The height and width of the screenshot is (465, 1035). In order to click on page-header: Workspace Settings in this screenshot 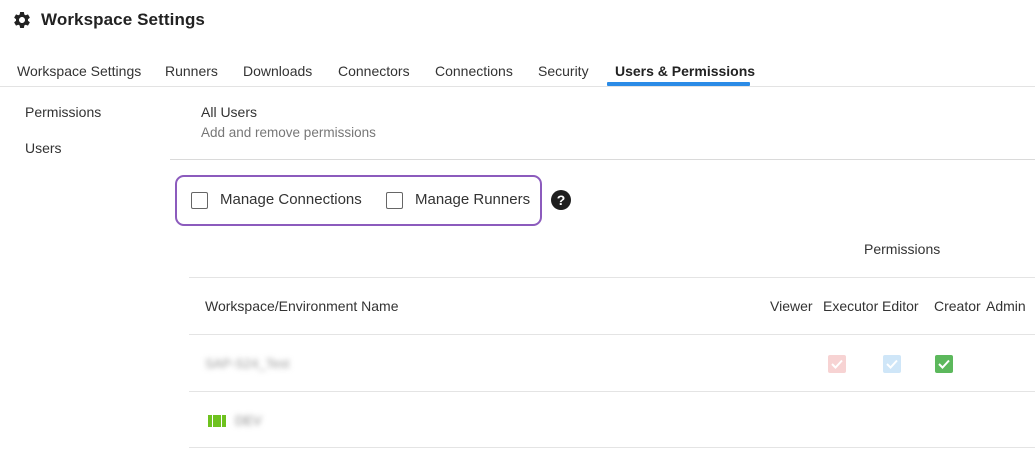, I will do `click(108, 20)`.